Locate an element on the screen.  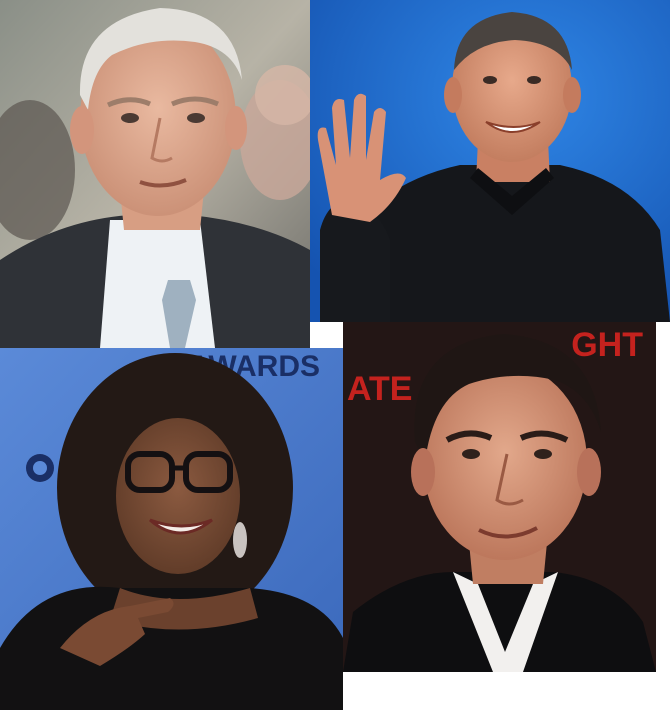
poster-text-left: ATE is located at coordinates (379, 389).